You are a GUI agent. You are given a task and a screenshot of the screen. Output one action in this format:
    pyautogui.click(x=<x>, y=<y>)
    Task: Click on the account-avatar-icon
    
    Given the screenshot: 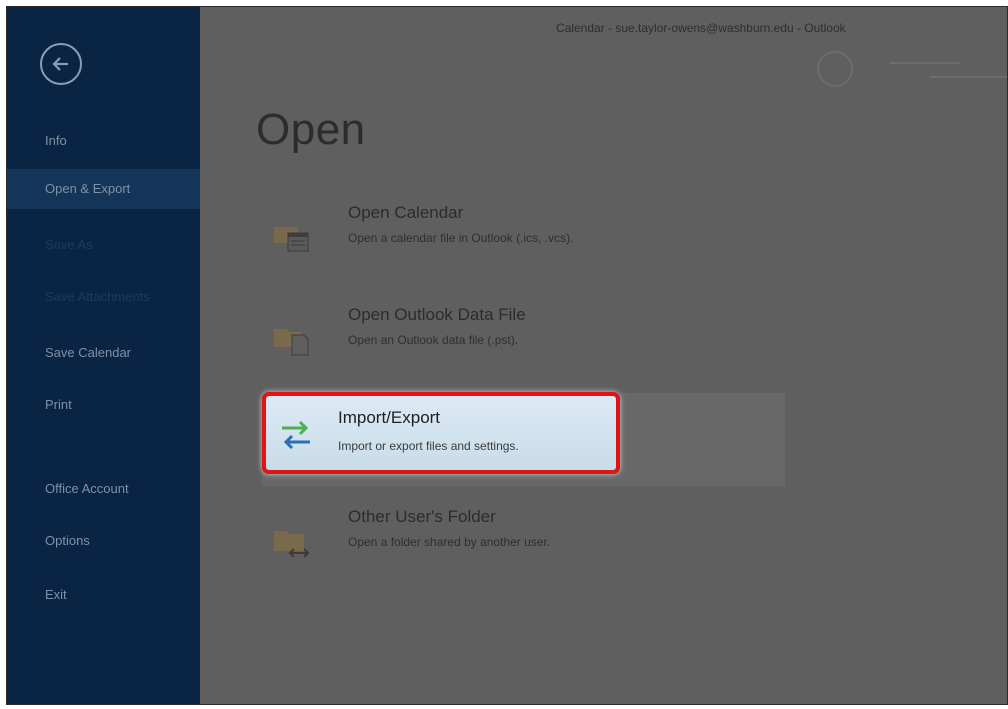 What is the action you would take?
    pyautogui.click(x=835, y=69)
    